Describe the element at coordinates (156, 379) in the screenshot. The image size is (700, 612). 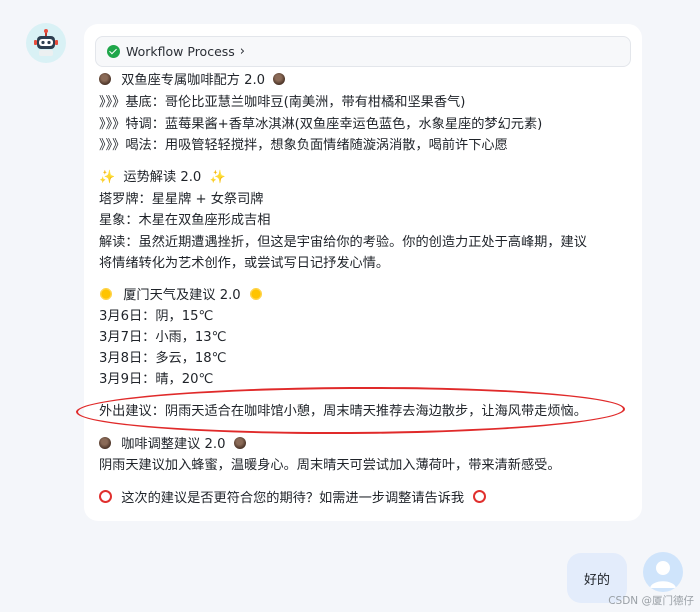
I see `weather-day: 3月9日：晴，20℃` at that location.